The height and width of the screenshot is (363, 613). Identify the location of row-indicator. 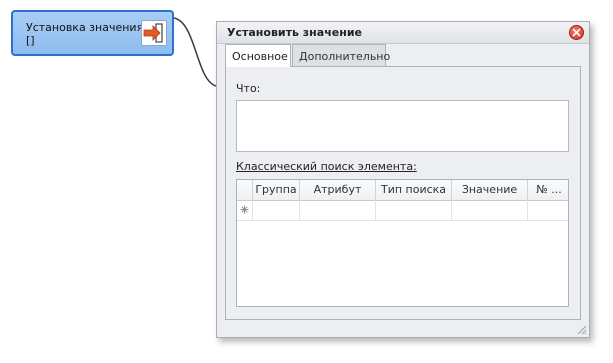
(245, 210).